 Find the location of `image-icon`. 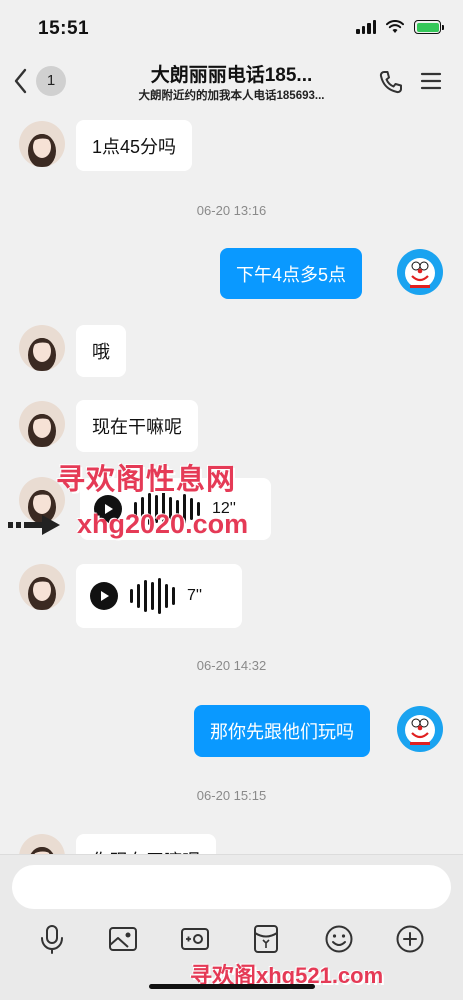

image-icon is located at coordinates (123, 939).